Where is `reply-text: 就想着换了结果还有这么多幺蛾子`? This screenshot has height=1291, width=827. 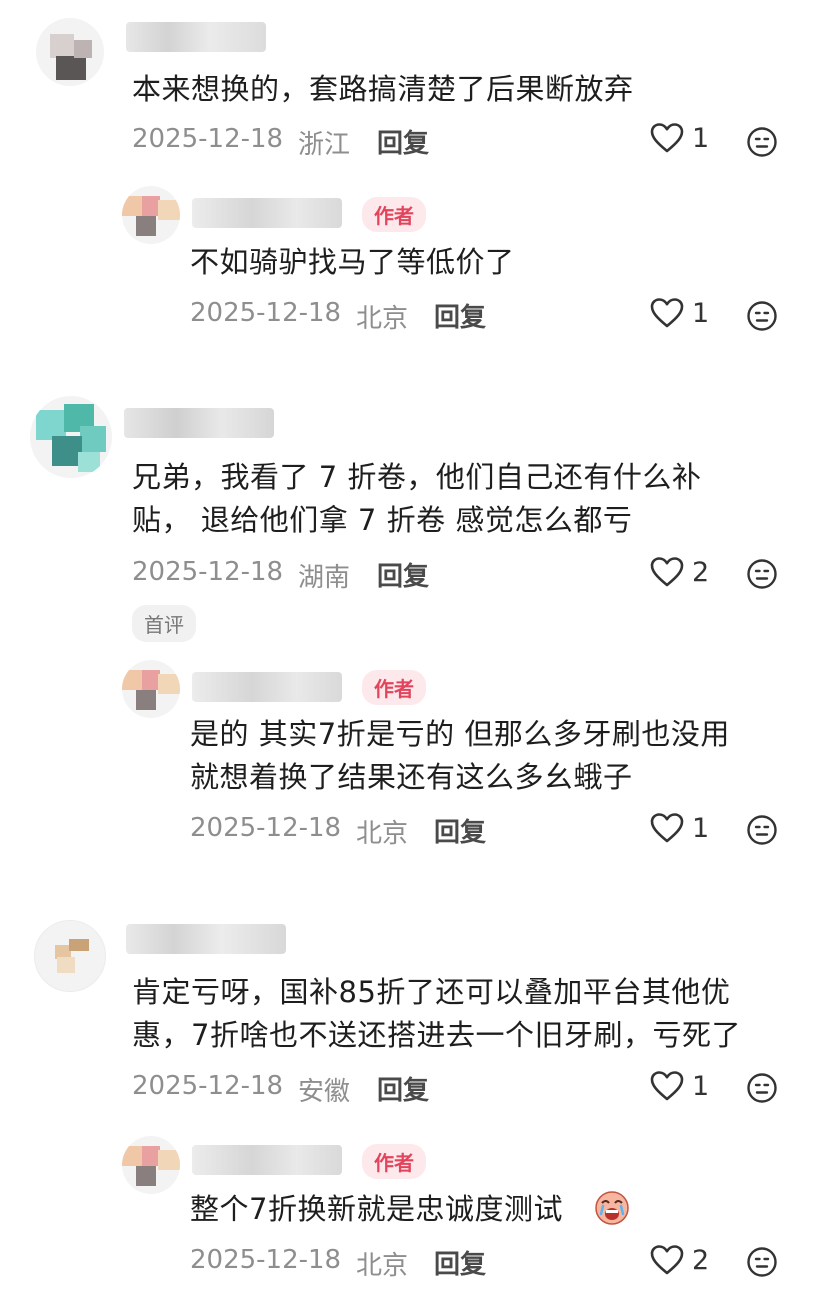 reply-text: 就想着换了结果还有这么多幺蛾子 is located at coordinates (411, 777).